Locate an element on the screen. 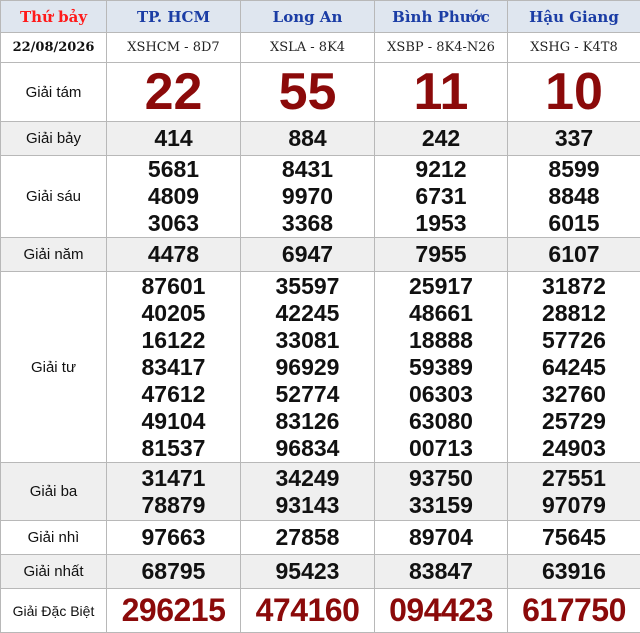 The width and height of the screenshot is (640, 633). draw-code: XSBP - 8K4-N26 is located at coordinates (441, 48).